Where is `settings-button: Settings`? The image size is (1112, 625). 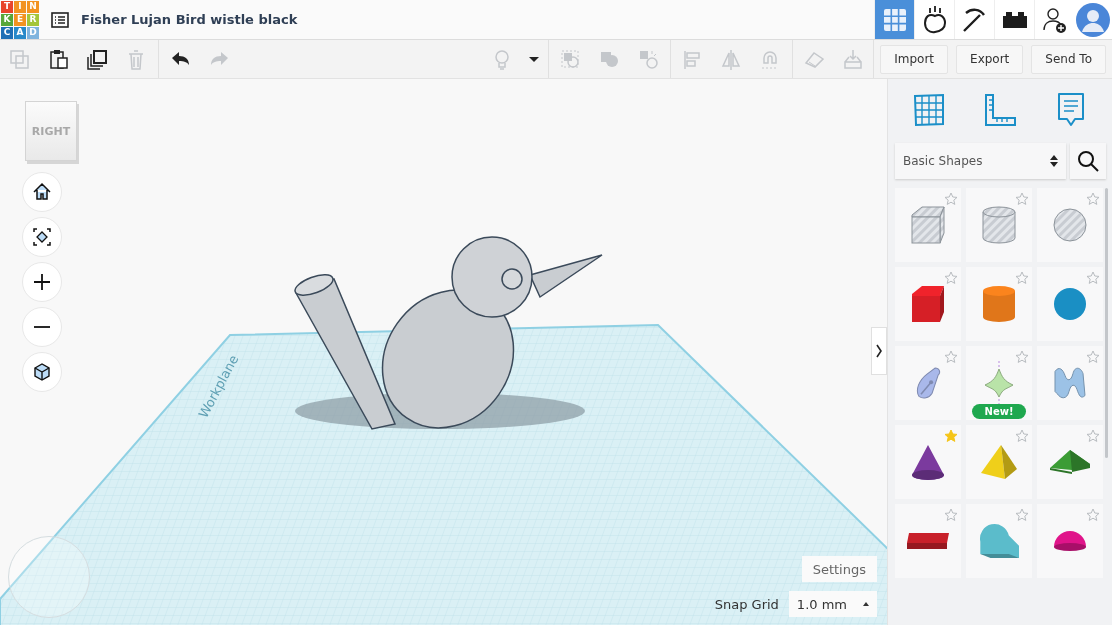 settings-button: Settings is located at coordinates (839, 569).